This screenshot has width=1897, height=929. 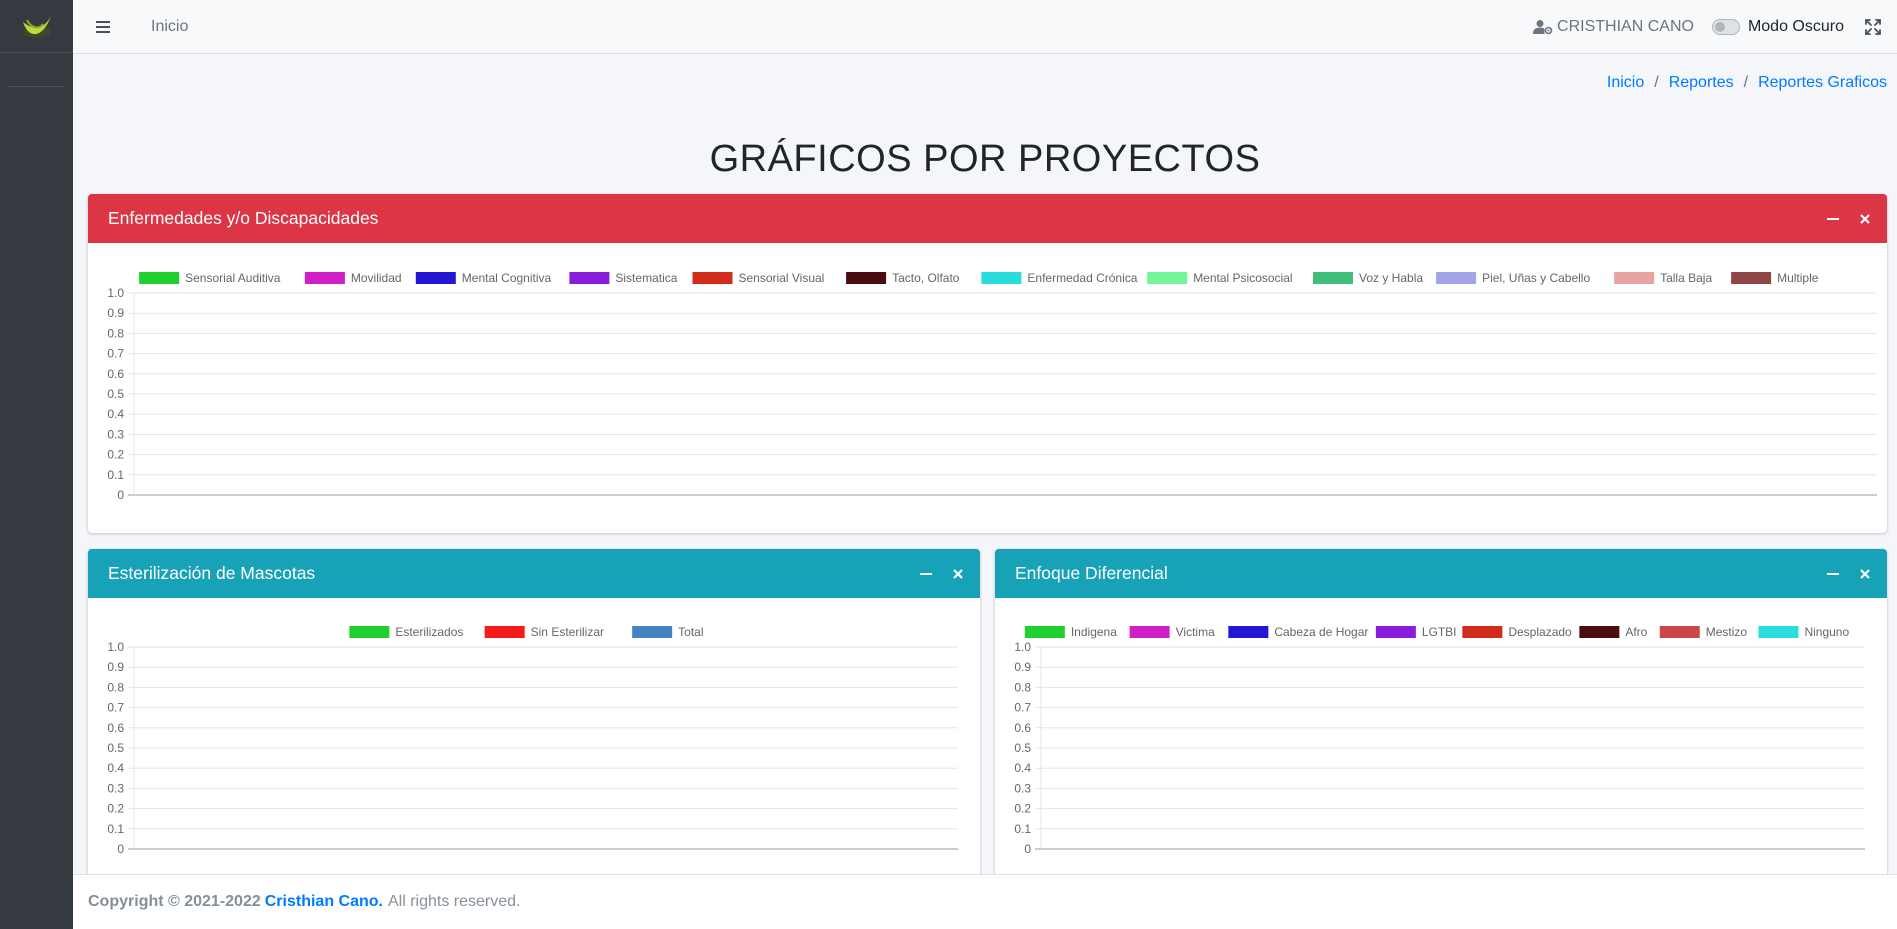 I want to click on dark-mode-toggle: Modo Oscuro, so click(x=1777, y=27).